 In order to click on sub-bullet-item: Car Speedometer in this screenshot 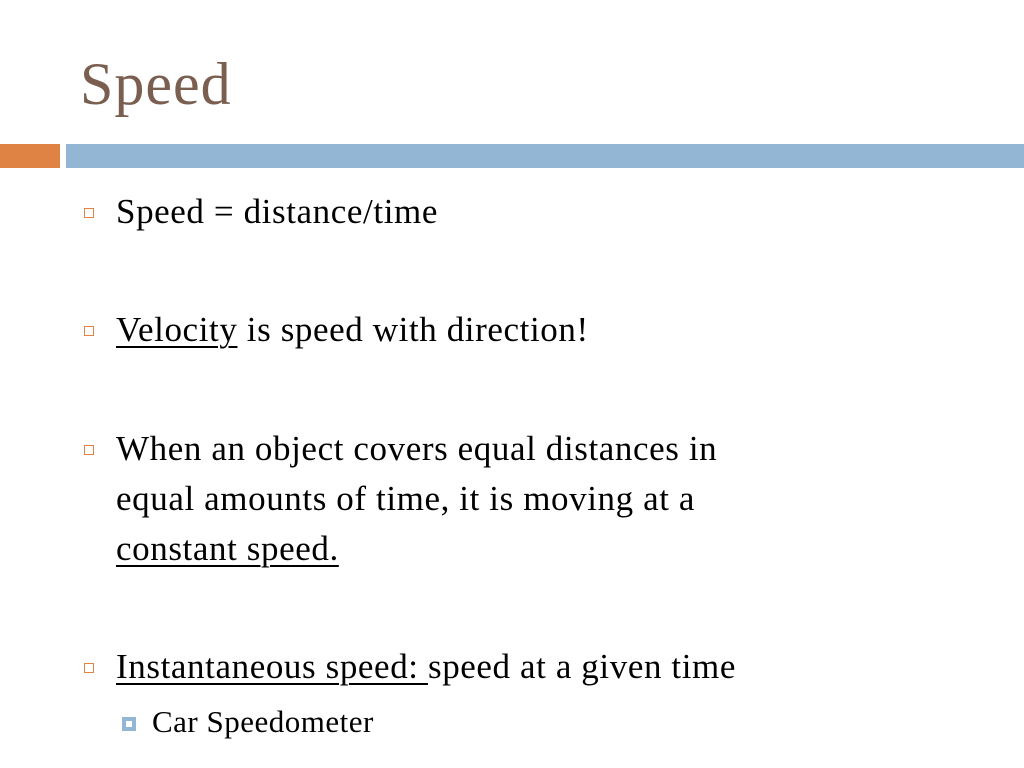, I will do `click(248, 722)`.